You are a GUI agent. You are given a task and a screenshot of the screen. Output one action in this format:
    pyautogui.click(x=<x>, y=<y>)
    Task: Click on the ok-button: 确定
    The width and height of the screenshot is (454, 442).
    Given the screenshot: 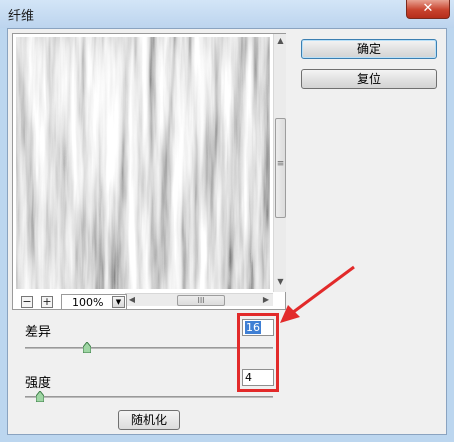 What is the action you would take?
    pyautogui.click(x=369, y=49)
    